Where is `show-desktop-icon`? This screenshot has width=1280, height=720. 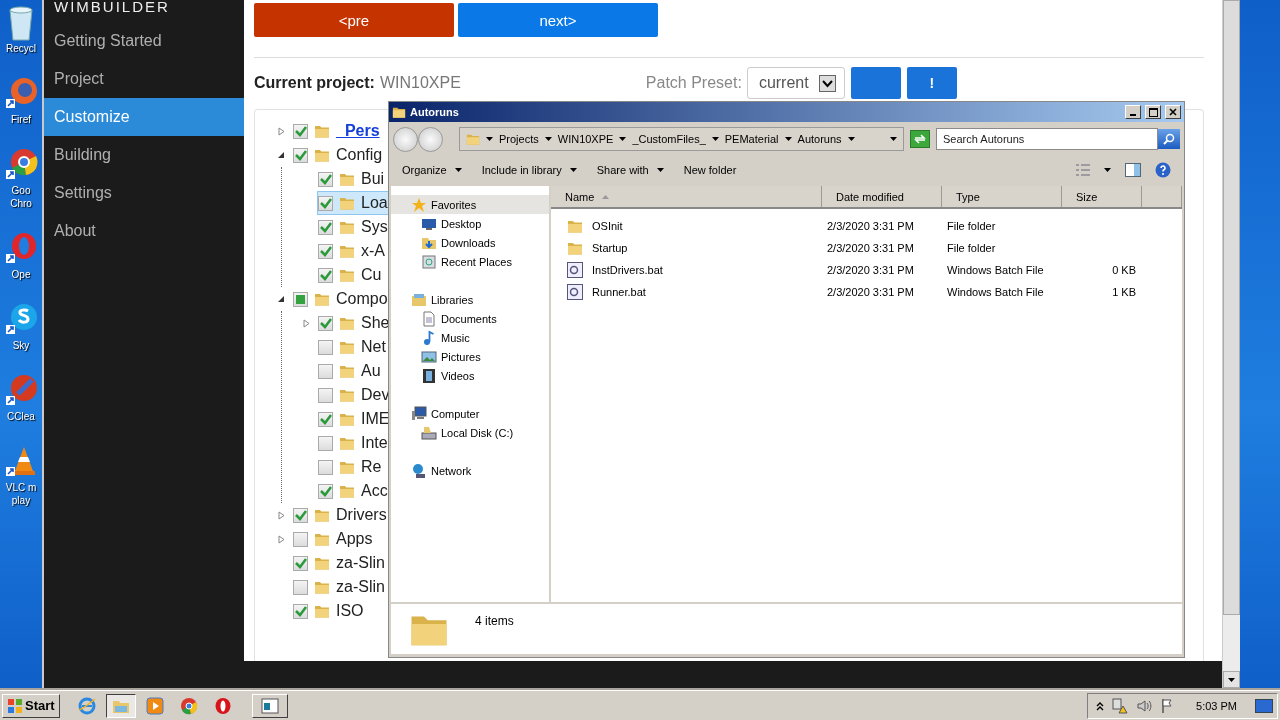 show-desktop-icon is located at coordinates (1264, 705).